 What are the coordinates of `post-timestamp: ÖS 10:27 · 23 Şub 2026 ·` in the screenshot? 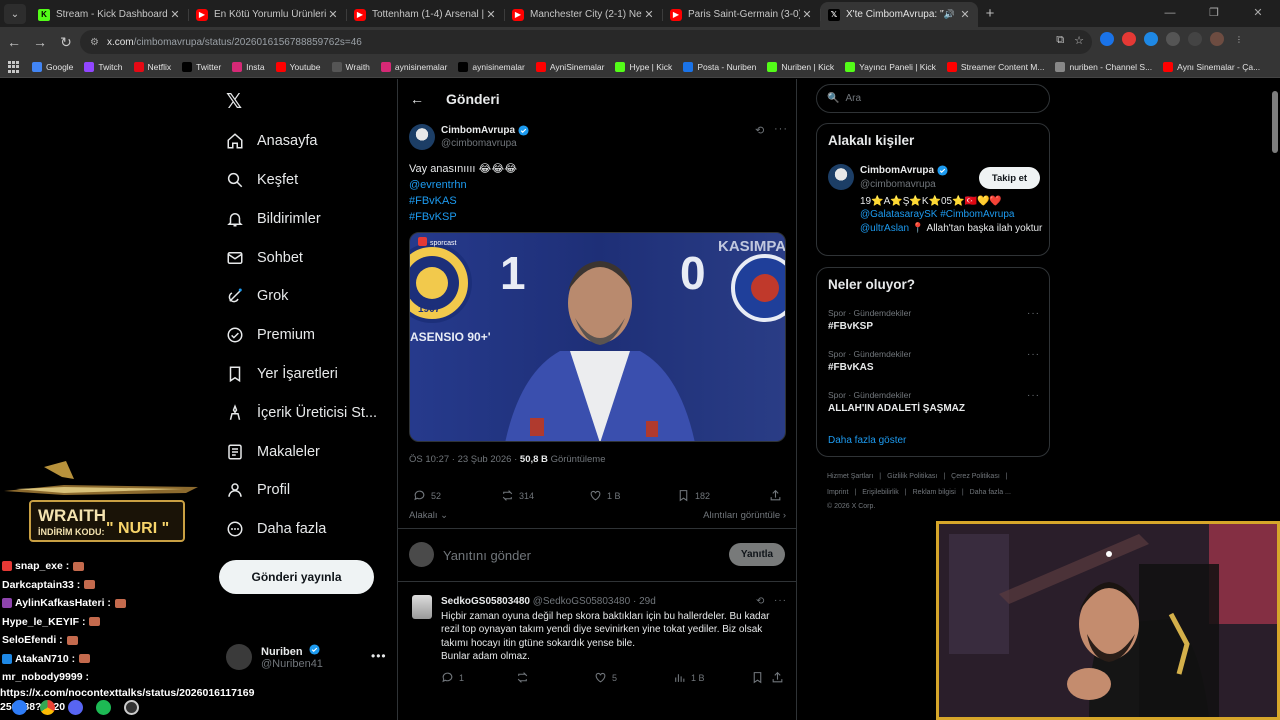 It's located at (463, 459).